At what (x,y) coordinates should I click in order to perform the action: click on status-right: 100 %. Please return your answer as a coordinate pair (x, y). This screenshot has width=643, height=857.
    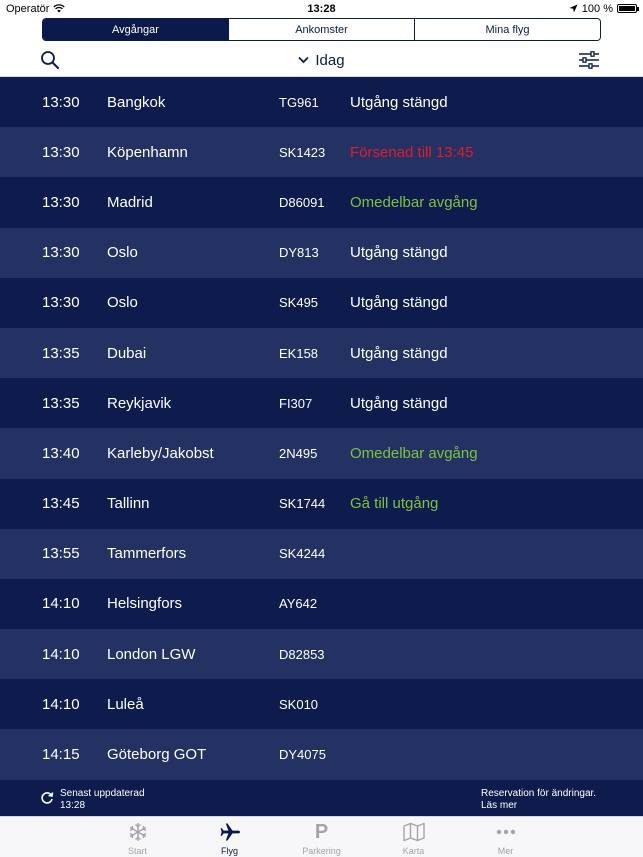
    Looking at the image, I should click on (538, 8).